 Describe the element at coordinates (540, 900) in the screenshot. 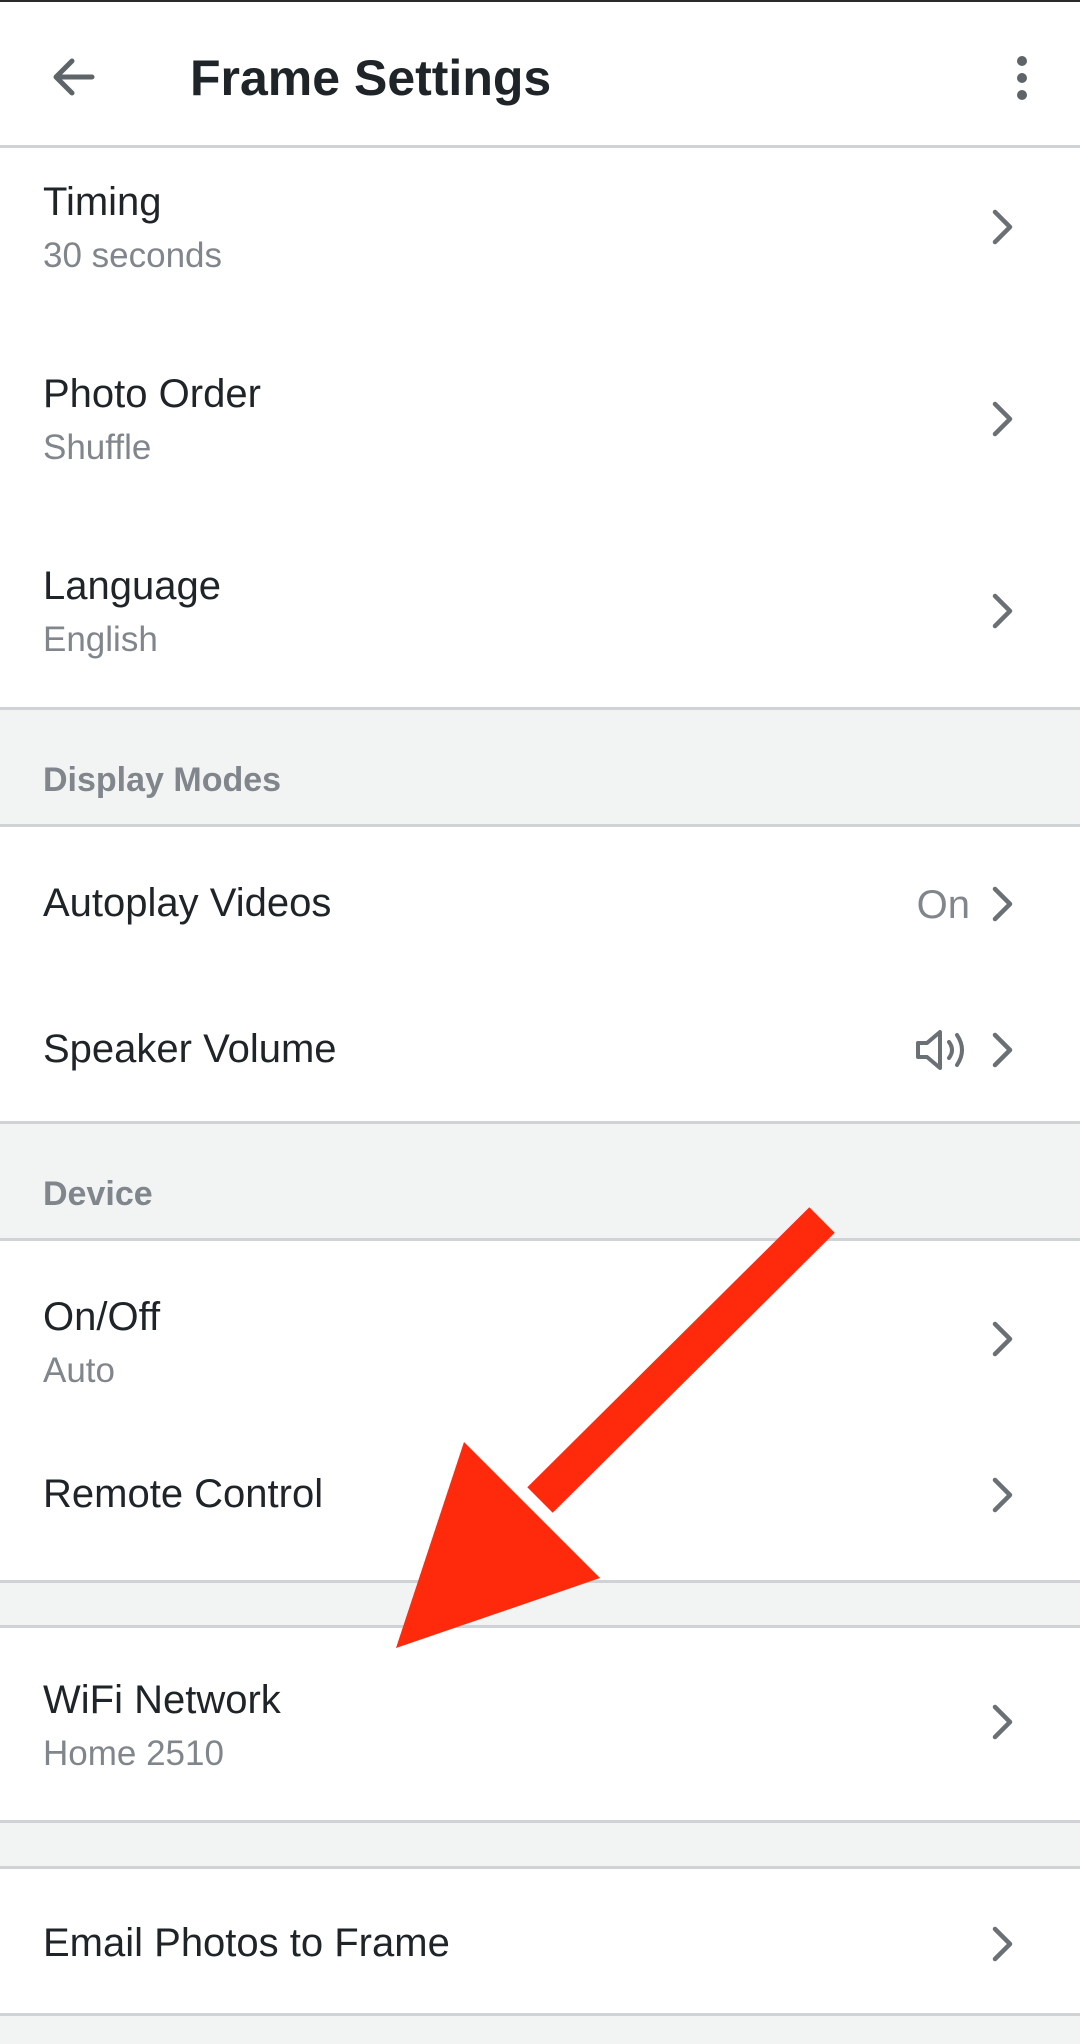

I see `settings-row-autoplay-videos: Autoplay Videos On` at that location.